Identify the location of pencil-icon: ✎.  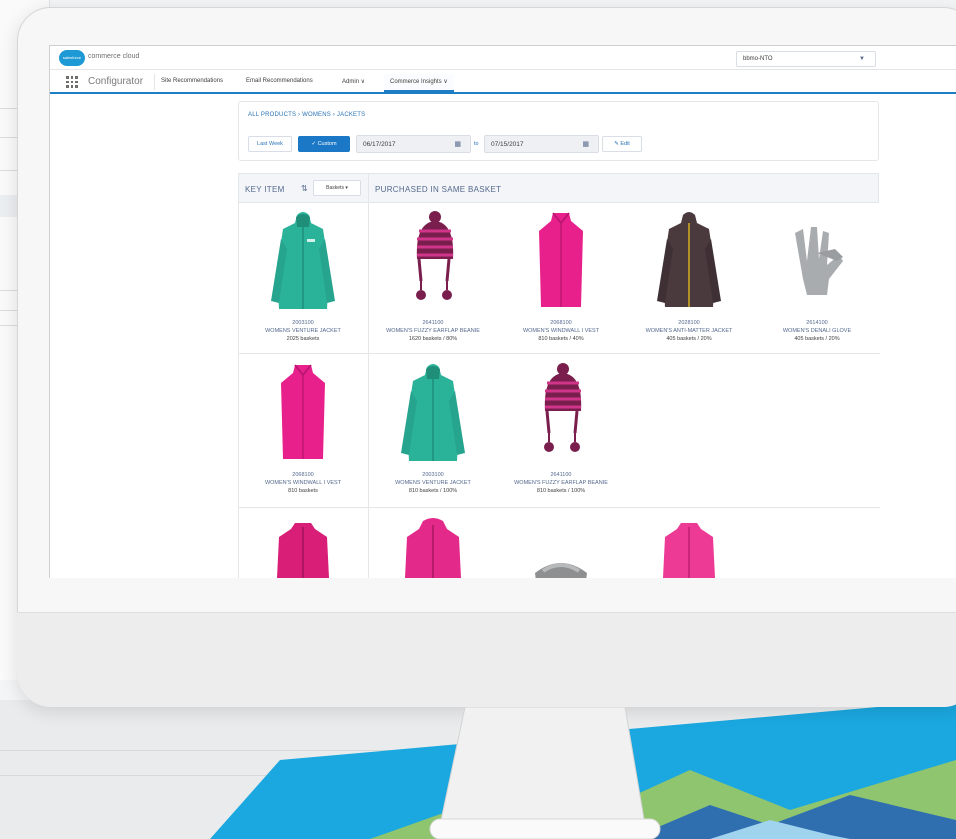
(616, 144).